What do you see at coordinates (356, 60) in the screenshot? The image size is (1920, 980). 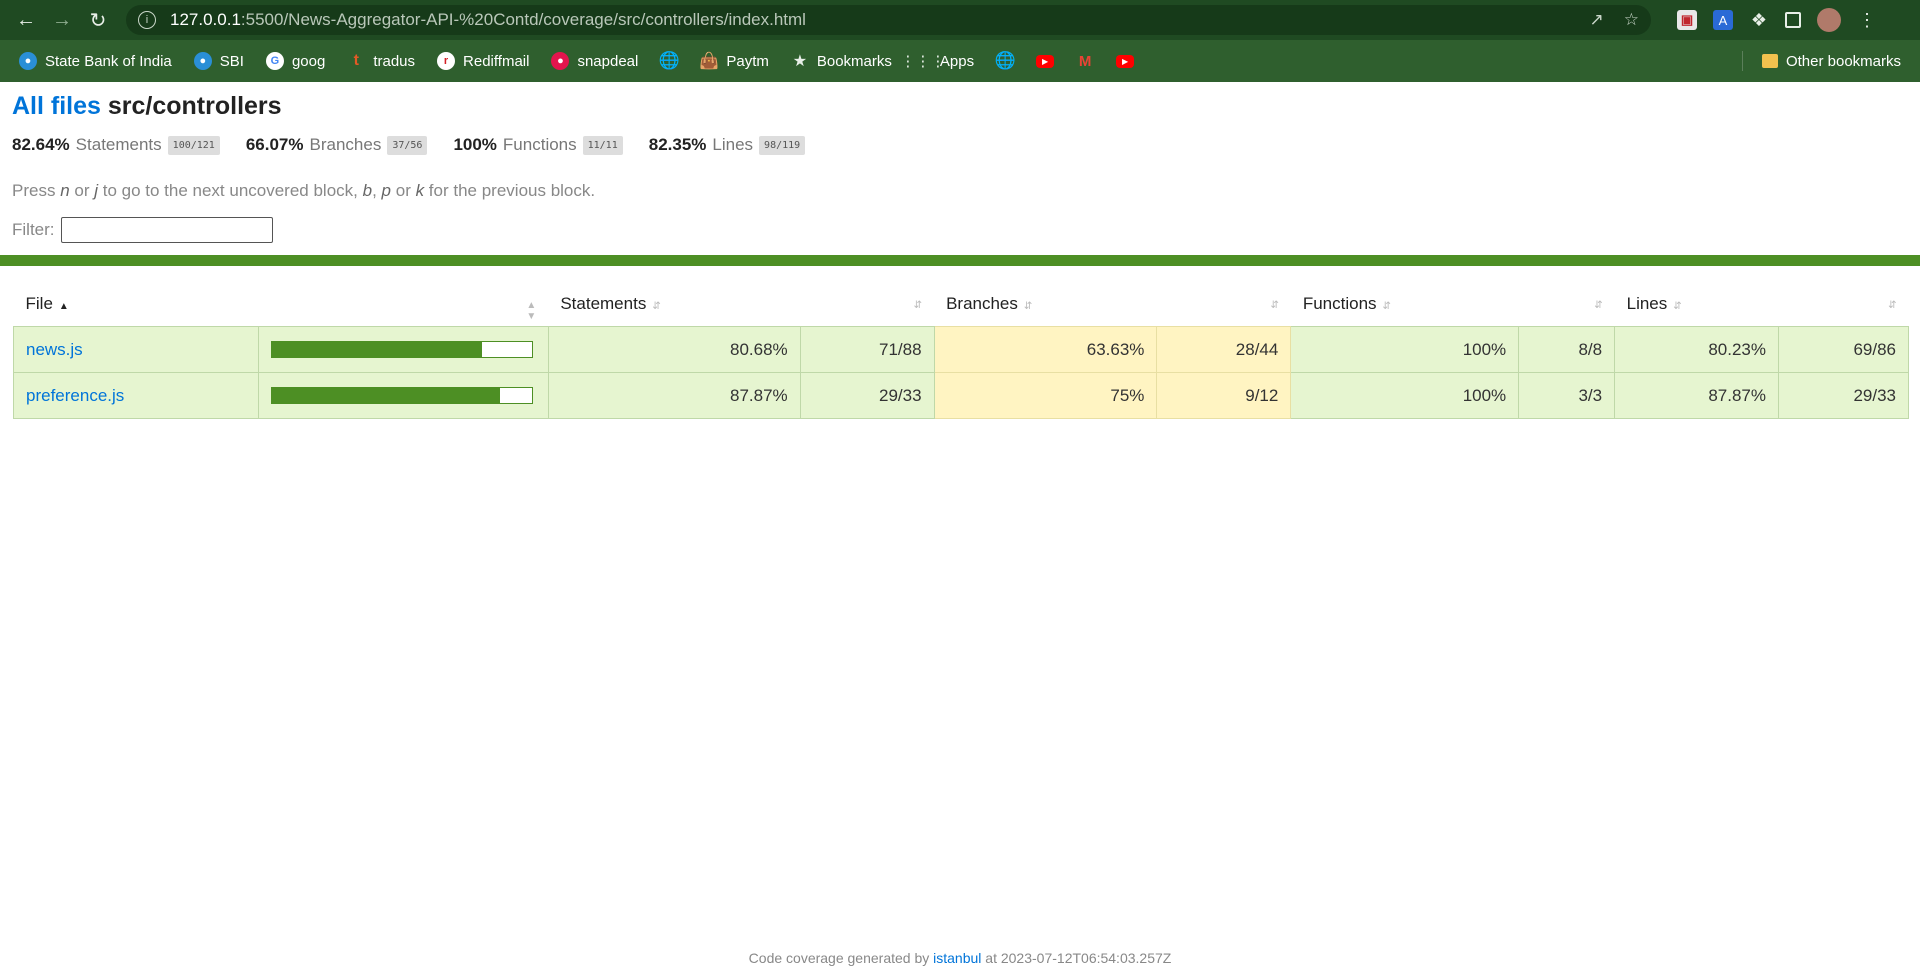 I see `tradus-icon: t` at bounding box center [356, 60].